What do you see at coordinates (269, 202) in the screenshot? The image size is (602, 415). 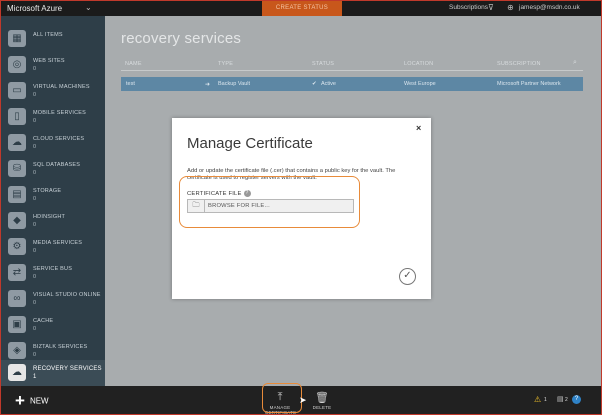 I see `certificate-field-highlight` at bounding box center [269, 202].